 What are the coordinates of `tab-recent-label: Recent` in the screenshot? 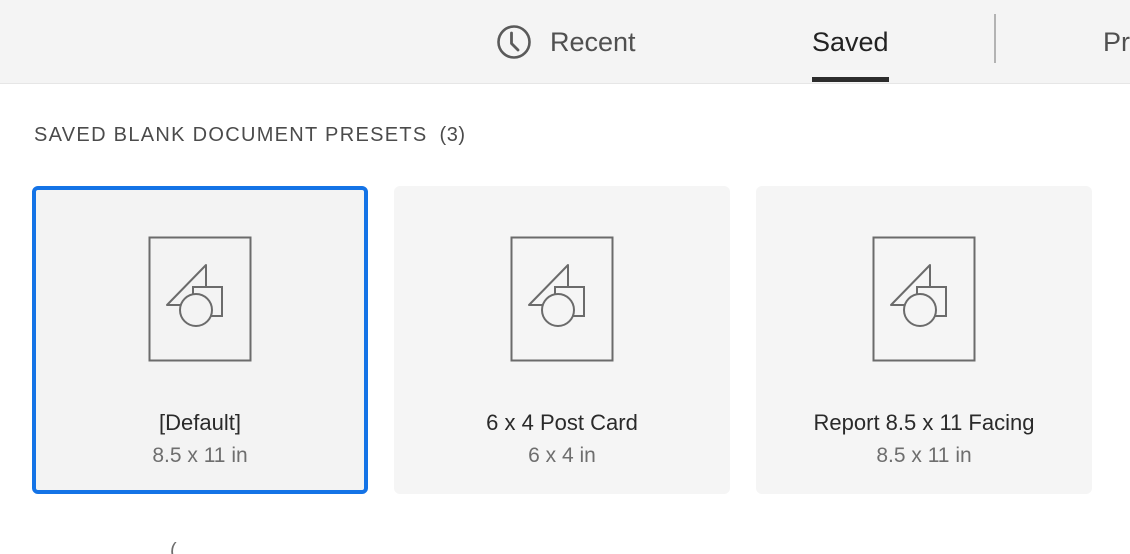 It's located at (593, 41).